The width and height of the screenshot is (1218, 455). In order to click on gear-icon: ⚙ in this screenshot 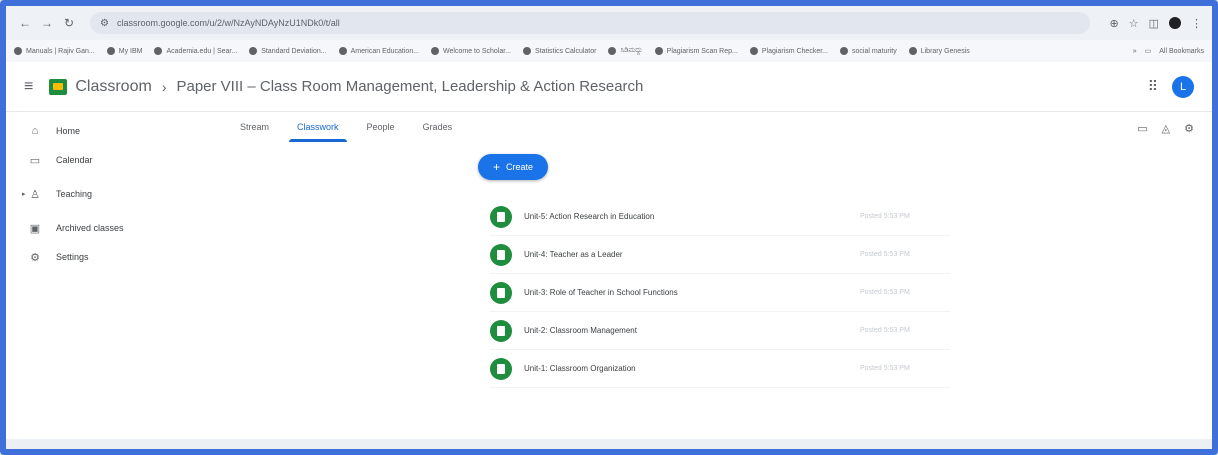, I will do `click(35, 257)`.